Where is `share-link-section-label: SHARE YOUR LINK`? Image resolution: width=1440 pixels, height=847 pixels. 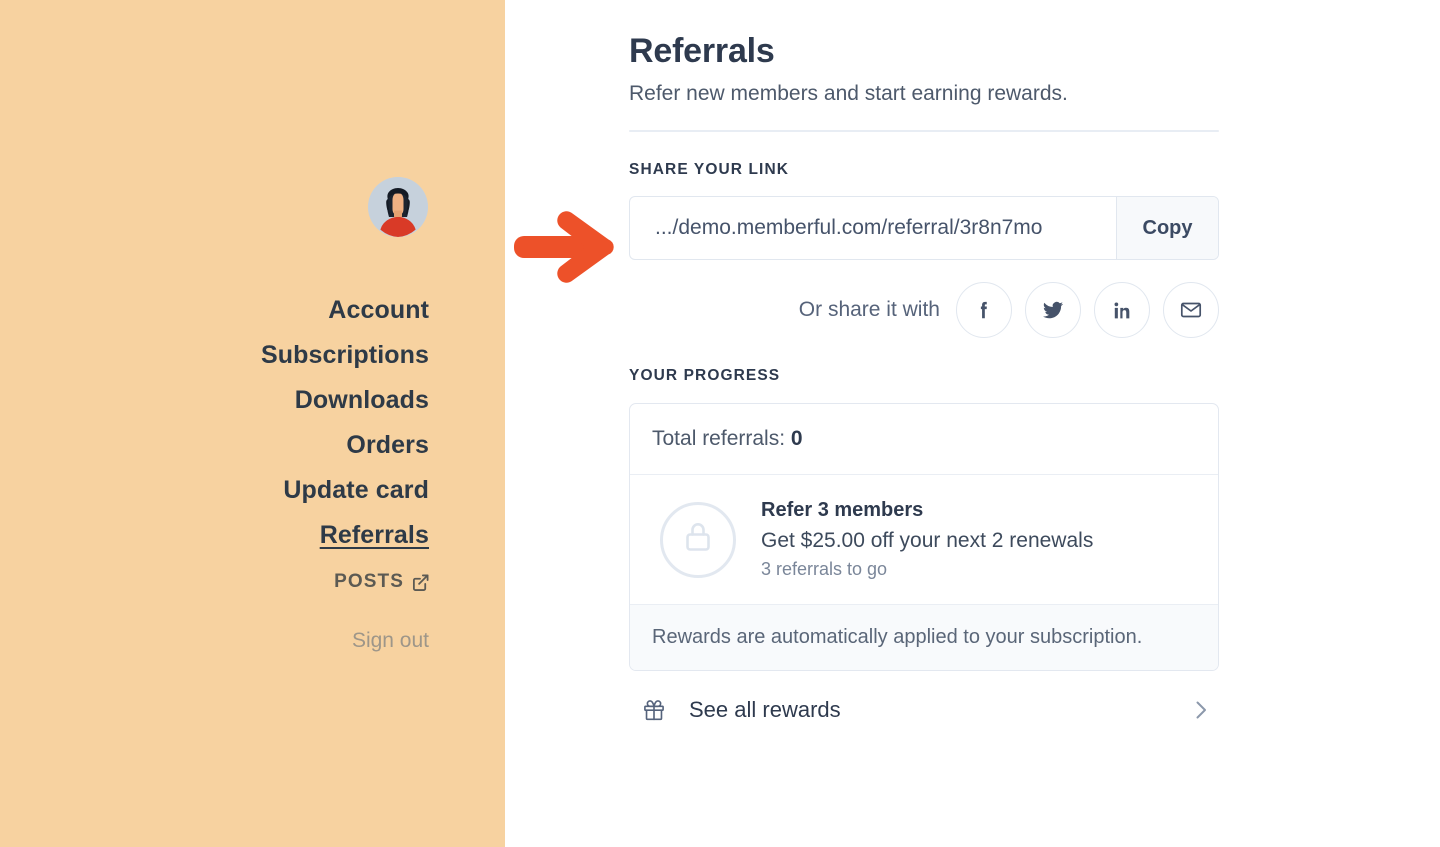
share-link-section-label: SHARE YOUR LINK is located at coordinates (709, 169).